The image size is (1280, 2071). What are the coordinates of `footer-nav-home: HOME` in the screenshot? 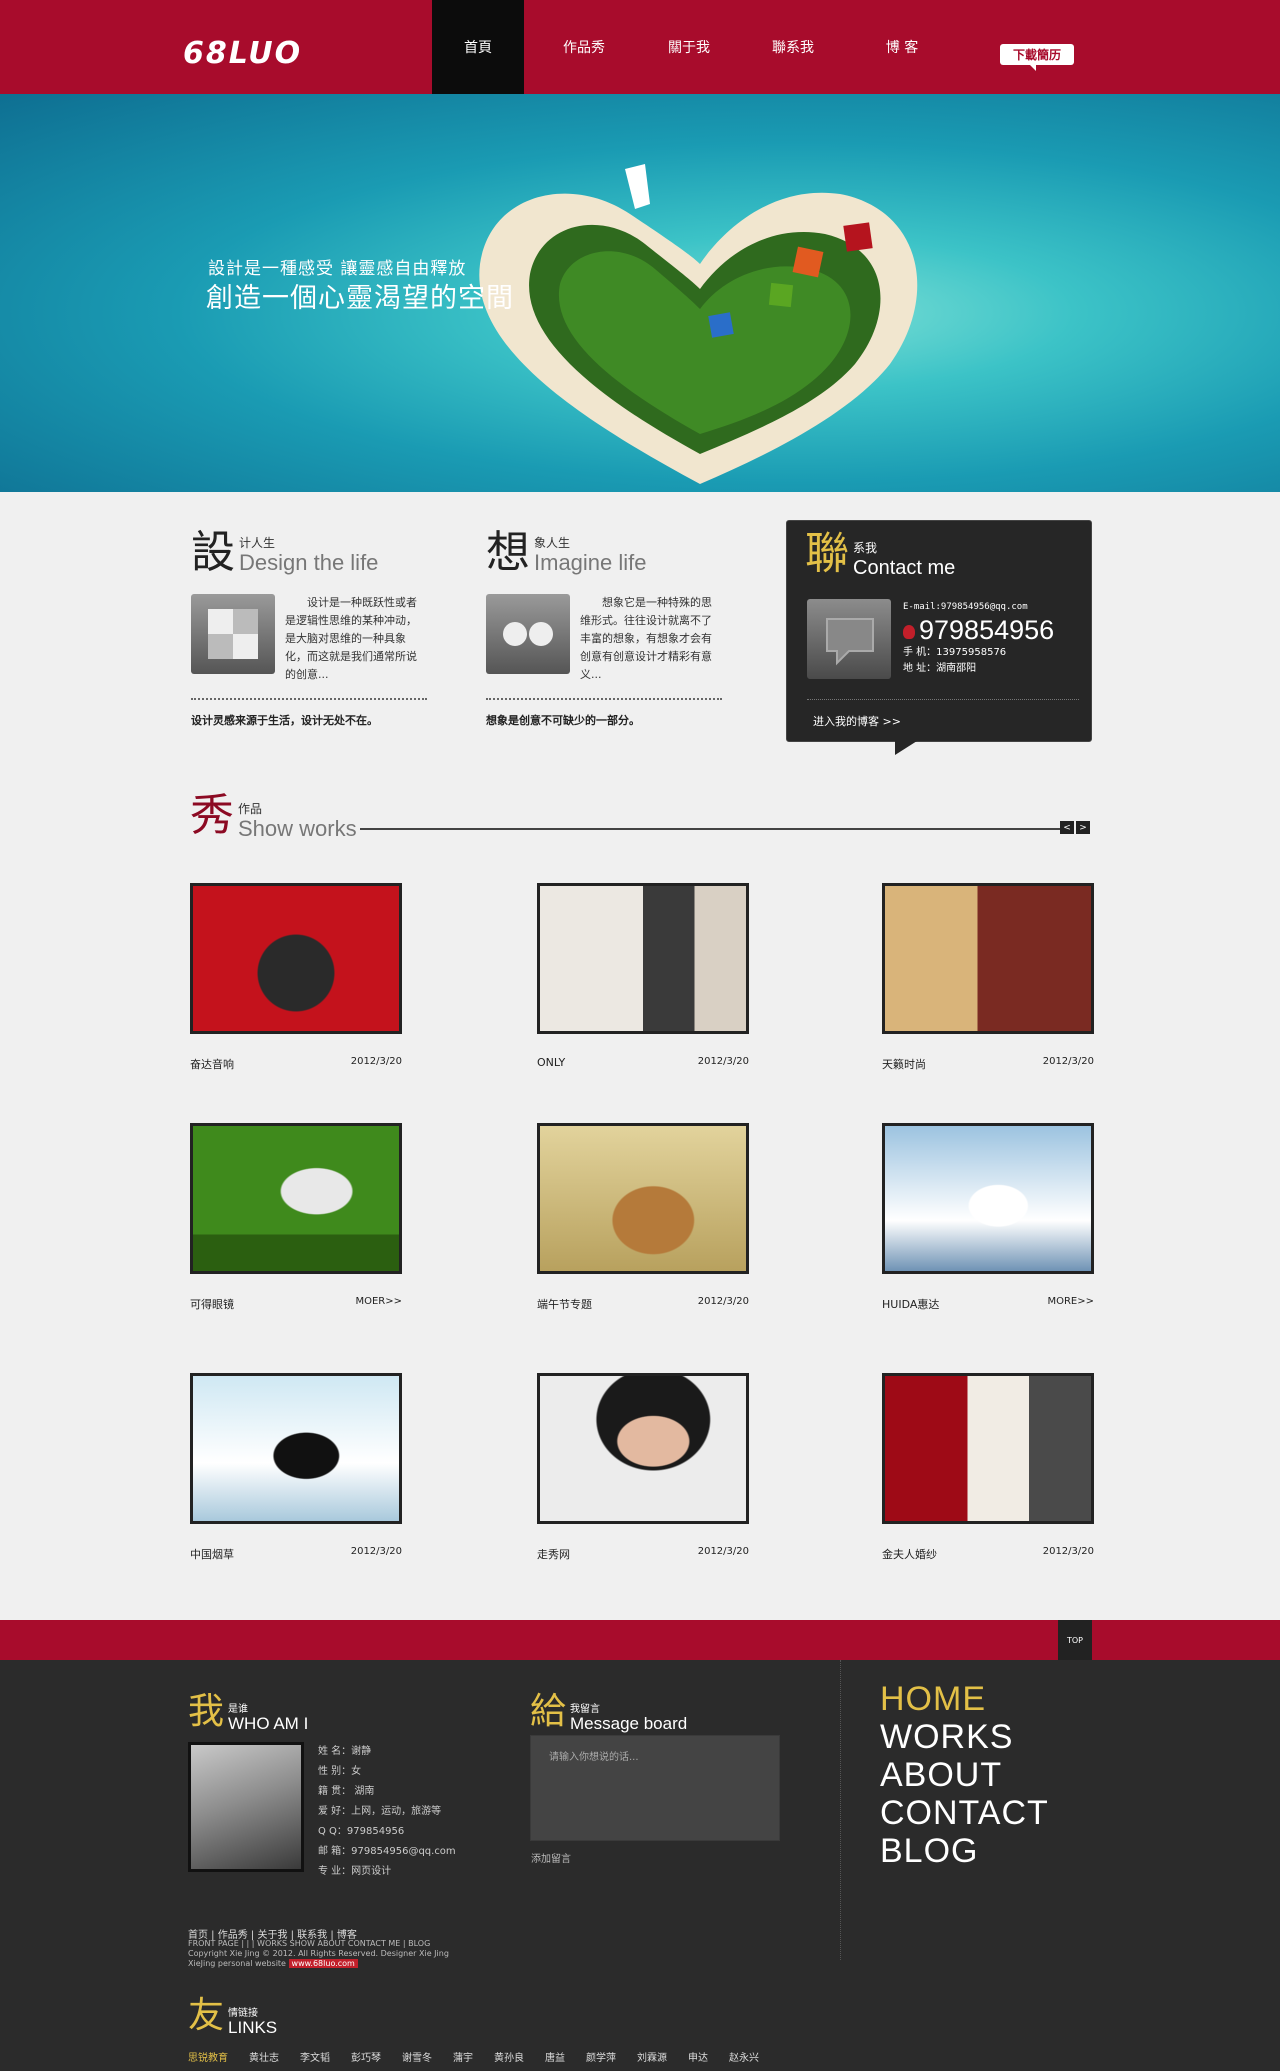 It's located at (964, 1699).